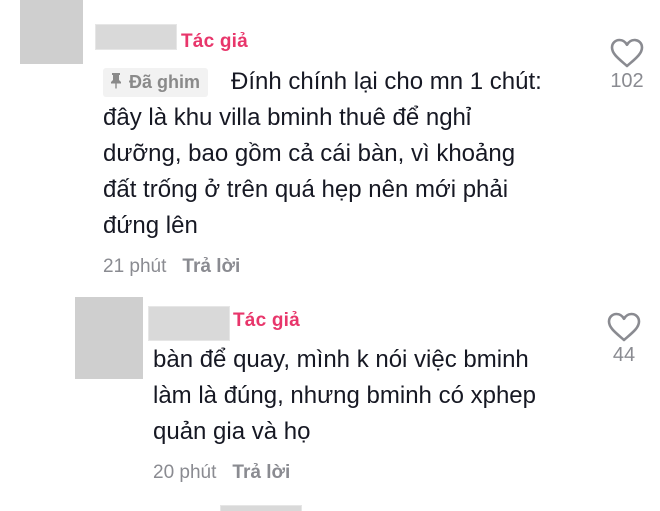 Image resolution: width=660 pixels, height=511 pixels. Describe the element at coordinates (624, 355) in the screenshot. I see `reply-like-count: 44` at that location.